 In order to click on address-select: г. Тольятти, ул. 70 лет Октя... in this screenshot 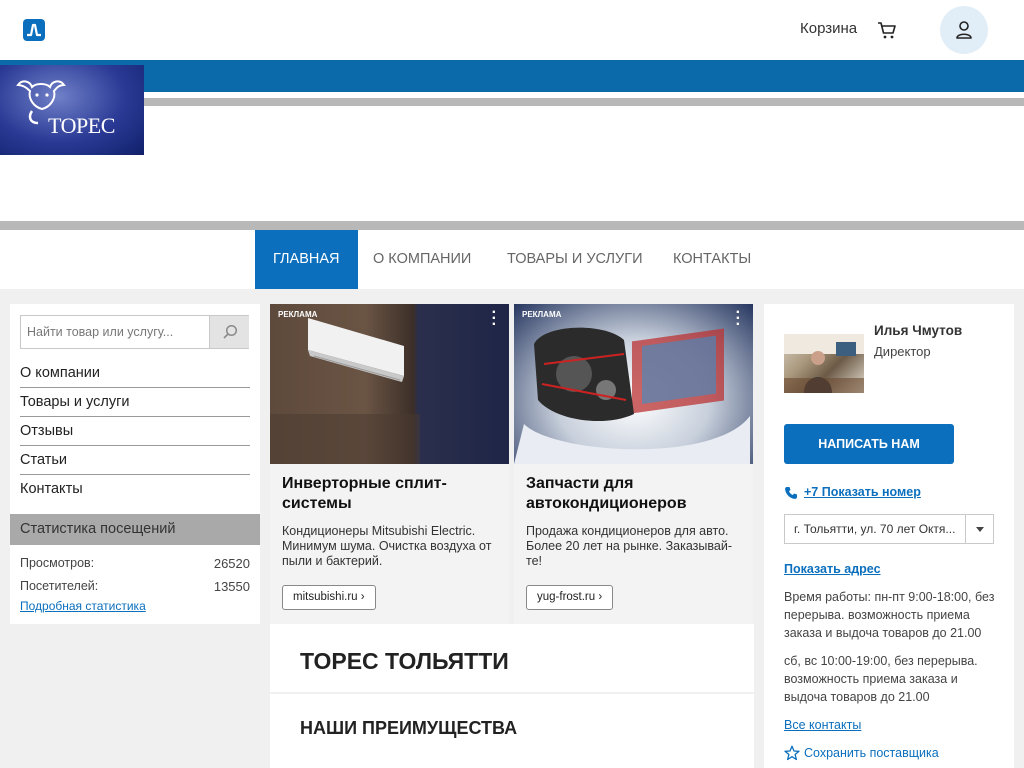, I will do `click(889, 529)`.